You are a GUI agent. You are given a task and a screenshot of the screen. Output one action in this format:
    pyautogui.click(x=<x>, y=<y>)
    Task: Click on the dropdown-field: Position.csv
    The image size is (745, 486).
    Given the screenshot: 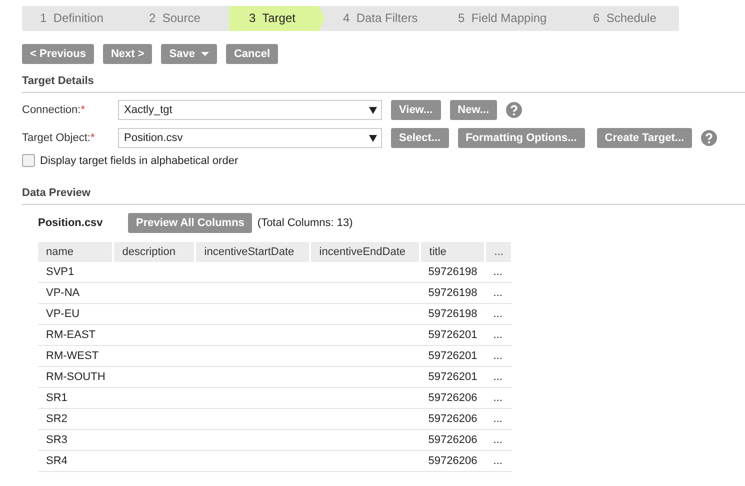 What is the action you would take?
    pyautogui.click(x=250, y=138)
    